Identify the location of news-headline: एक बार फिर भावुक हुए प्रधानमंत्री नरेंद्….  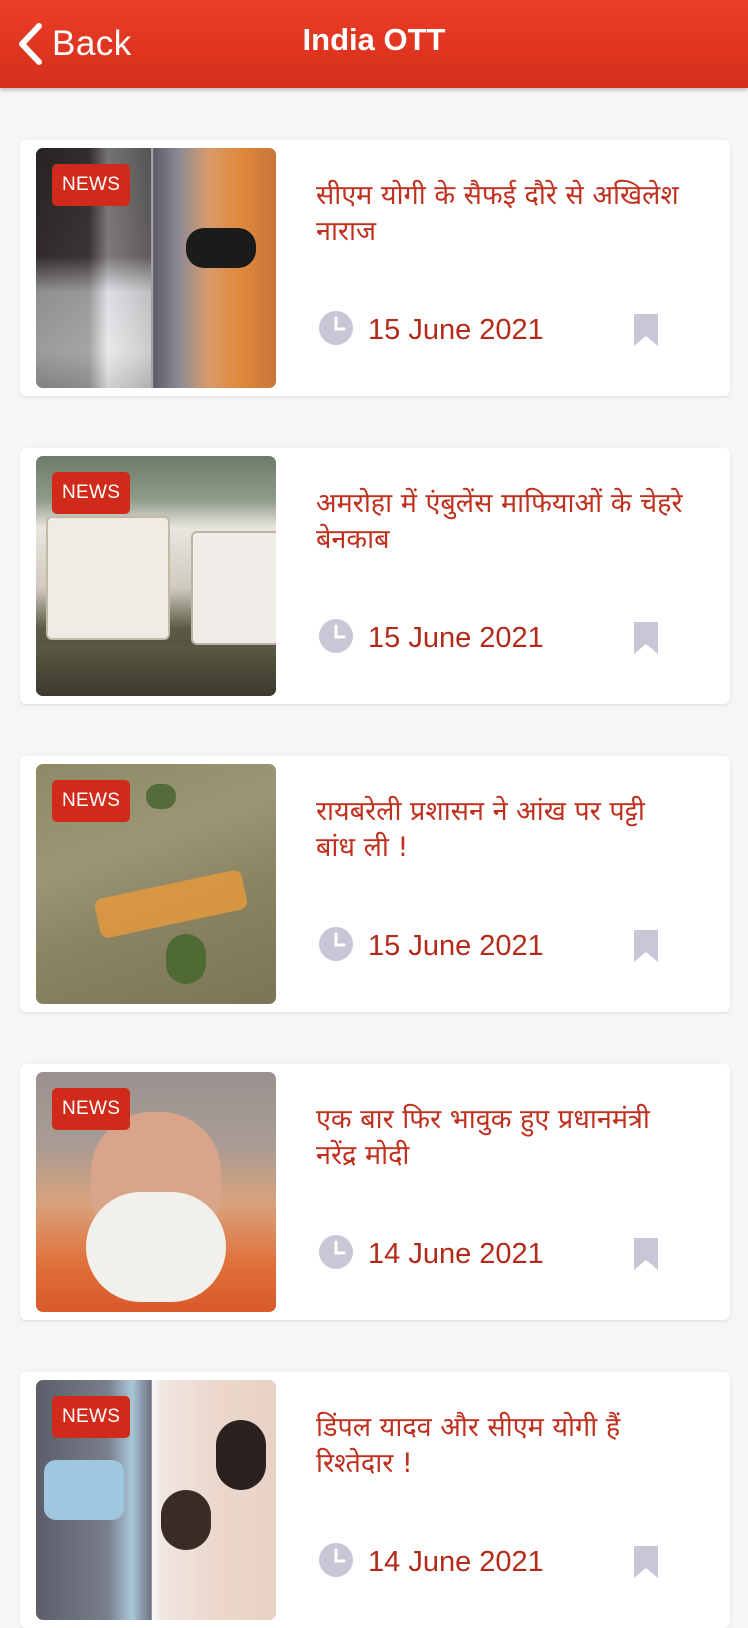
(501, 1138).